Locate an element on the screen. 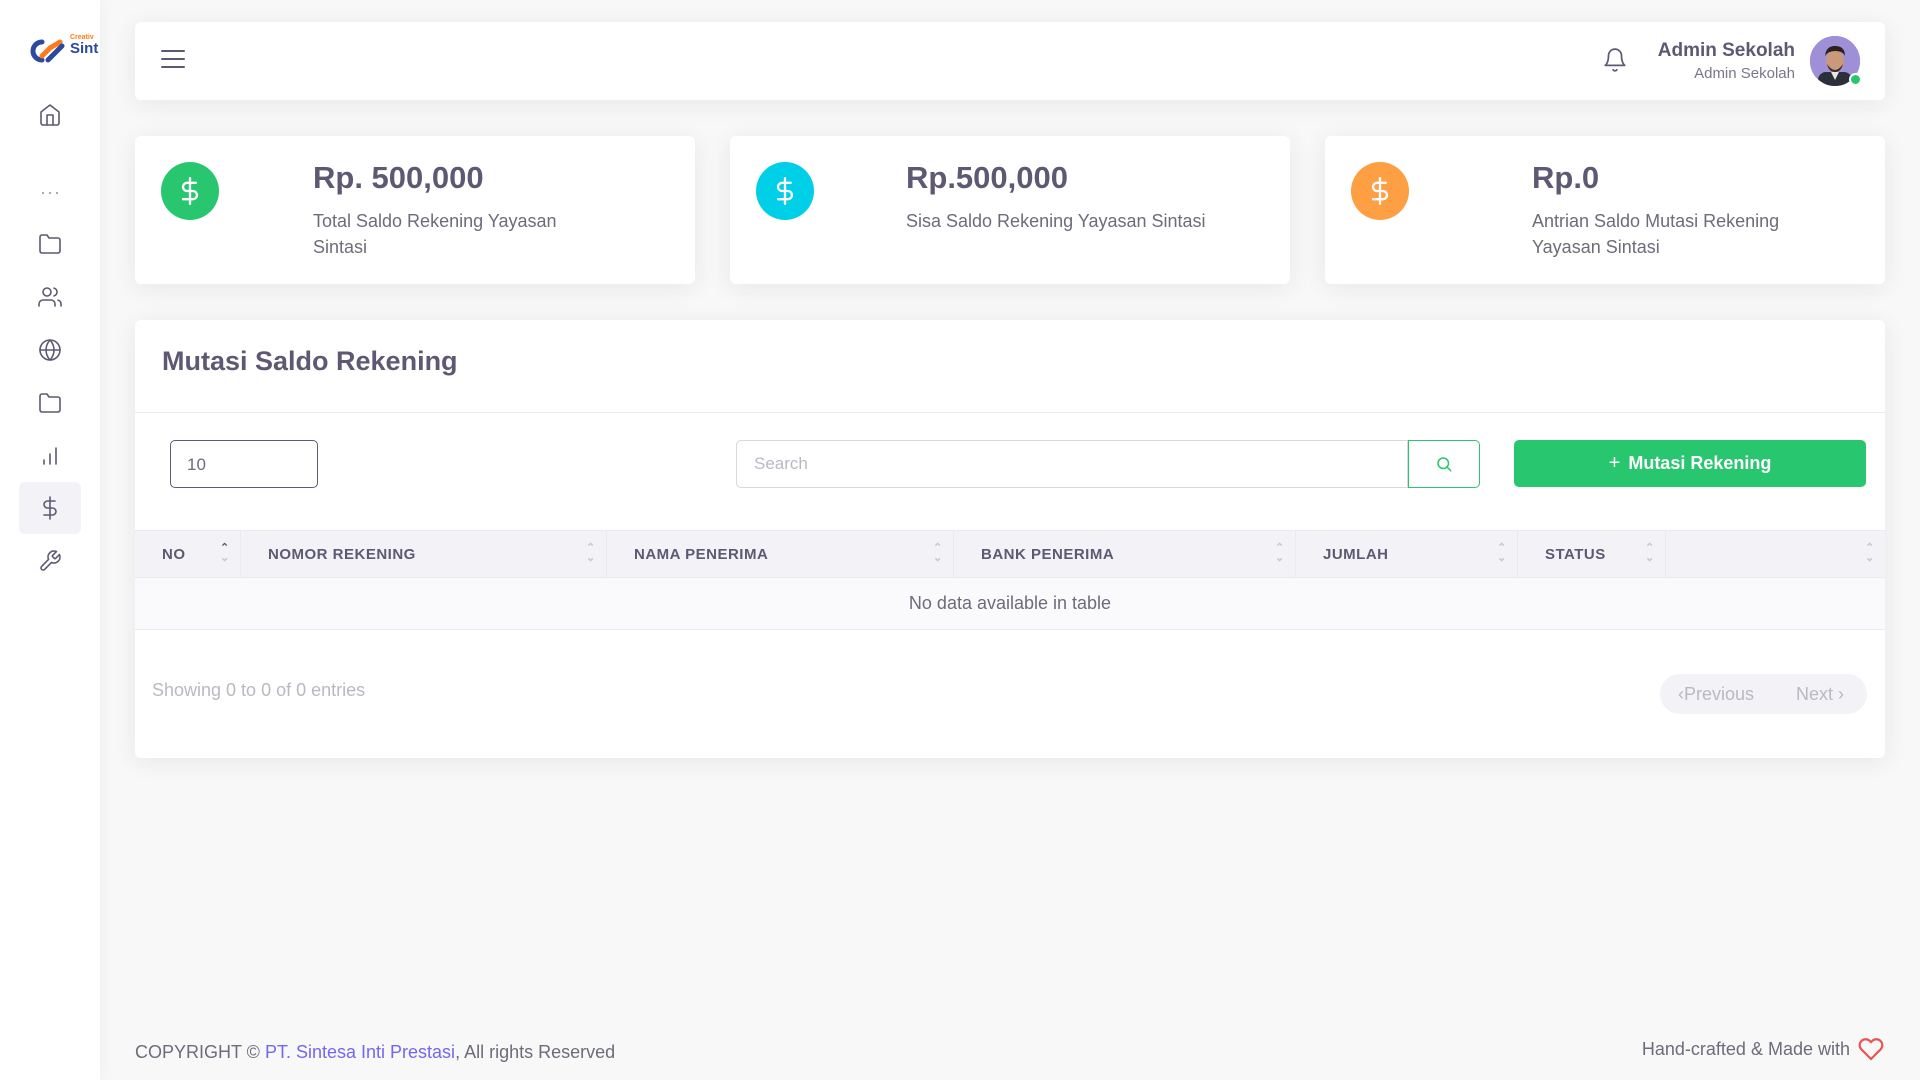 Image resolution: width=1920 pixels, height=1080 pixels. chevron-right-icon: › is located at coordinates (1839, 694).